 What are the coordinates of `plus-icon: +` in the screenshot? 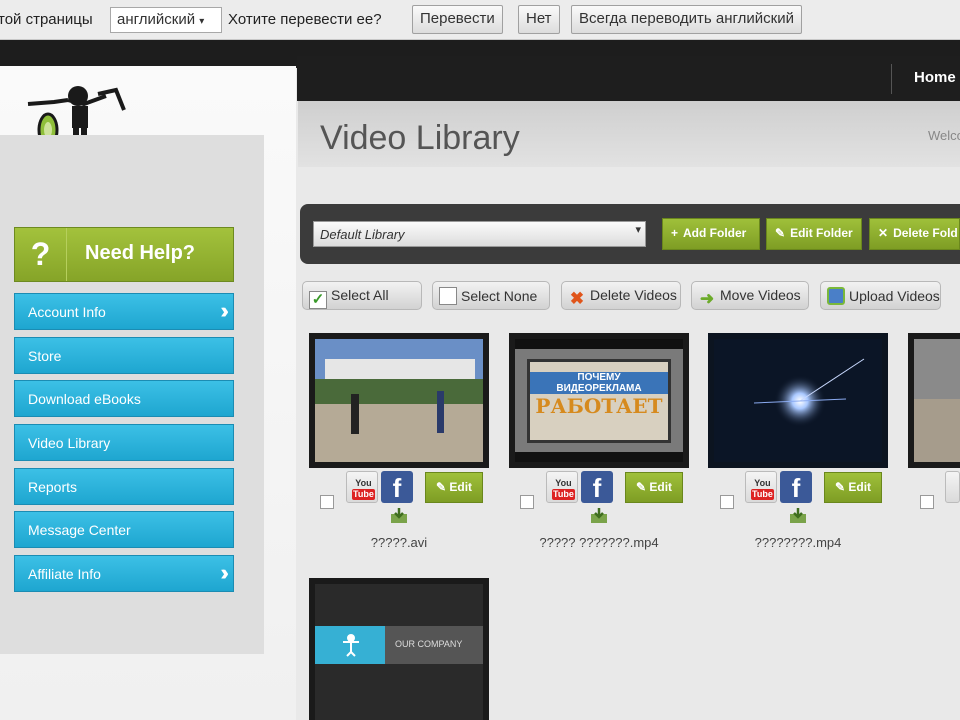 It's located at (675, 233).